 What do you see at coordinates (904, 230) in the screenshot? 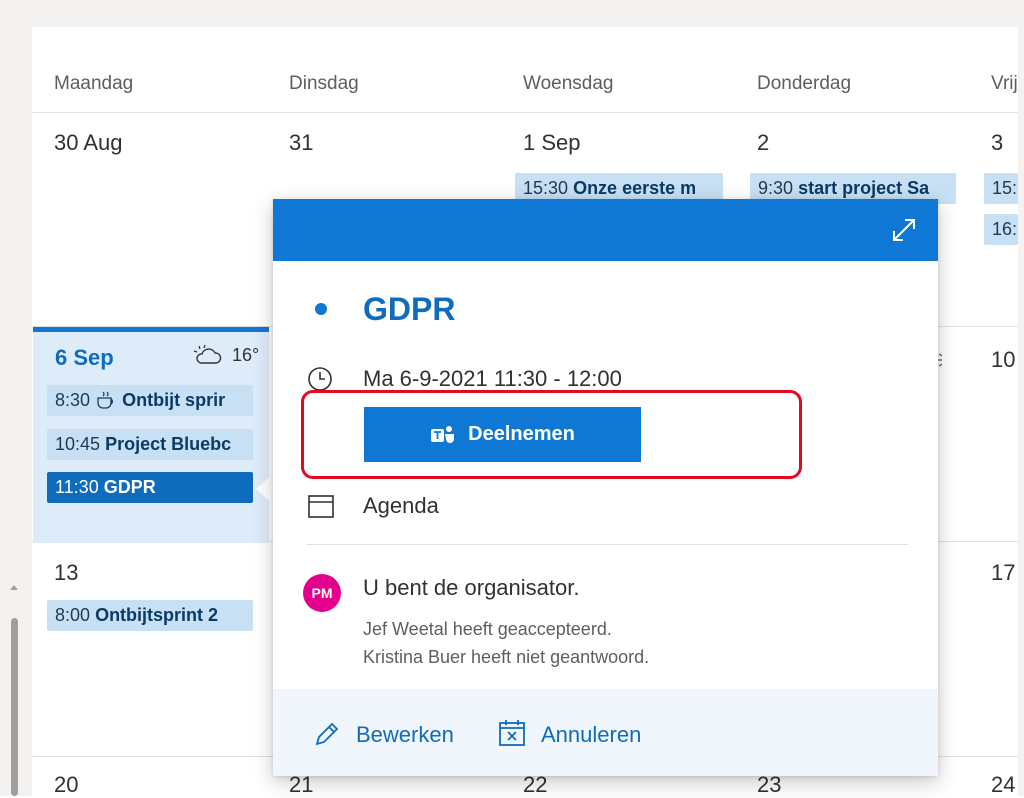
I see `expand-icon` at bounding box center [904, 230].